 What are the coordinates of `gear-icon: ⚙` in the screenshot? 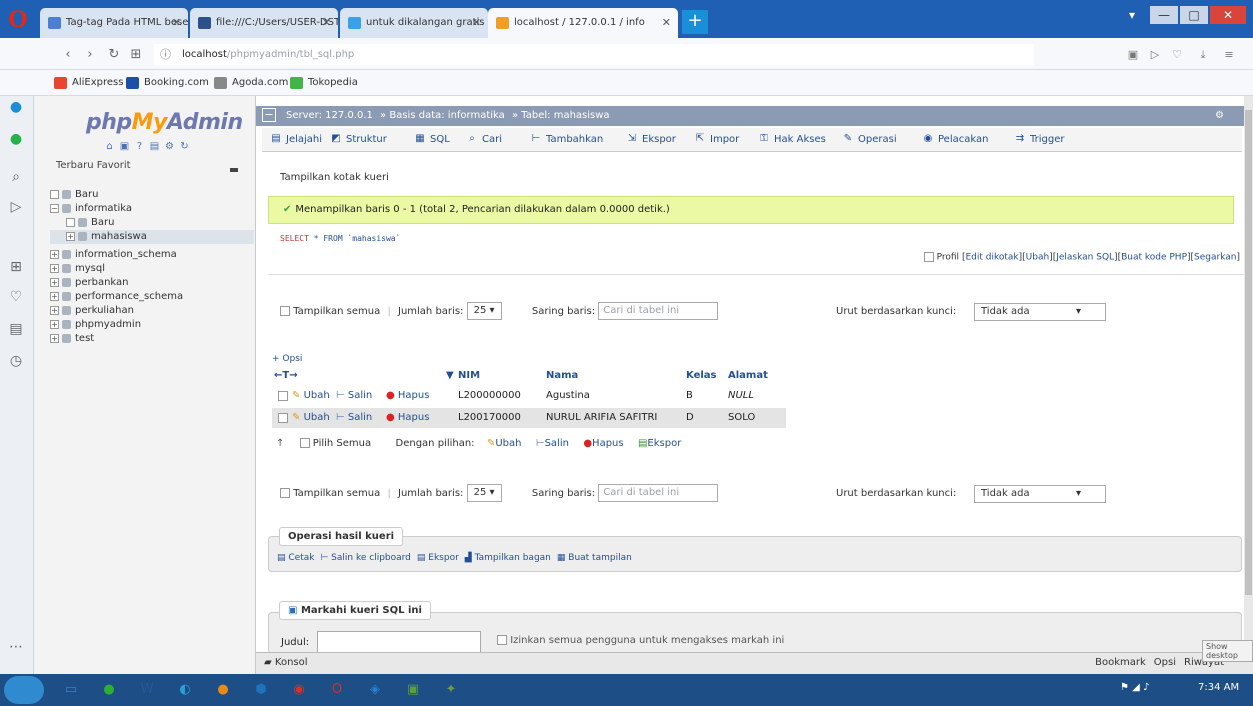 It's located at (1219, 116).